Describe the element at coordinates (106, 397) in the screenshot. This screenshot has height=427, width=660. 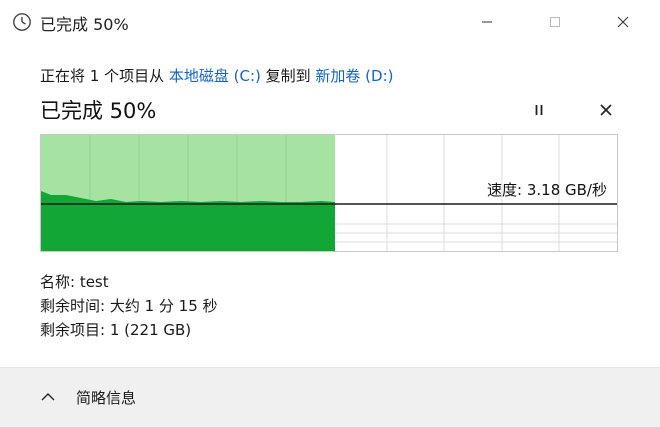
I see `fewer-details-label: 简略信息` at that location.